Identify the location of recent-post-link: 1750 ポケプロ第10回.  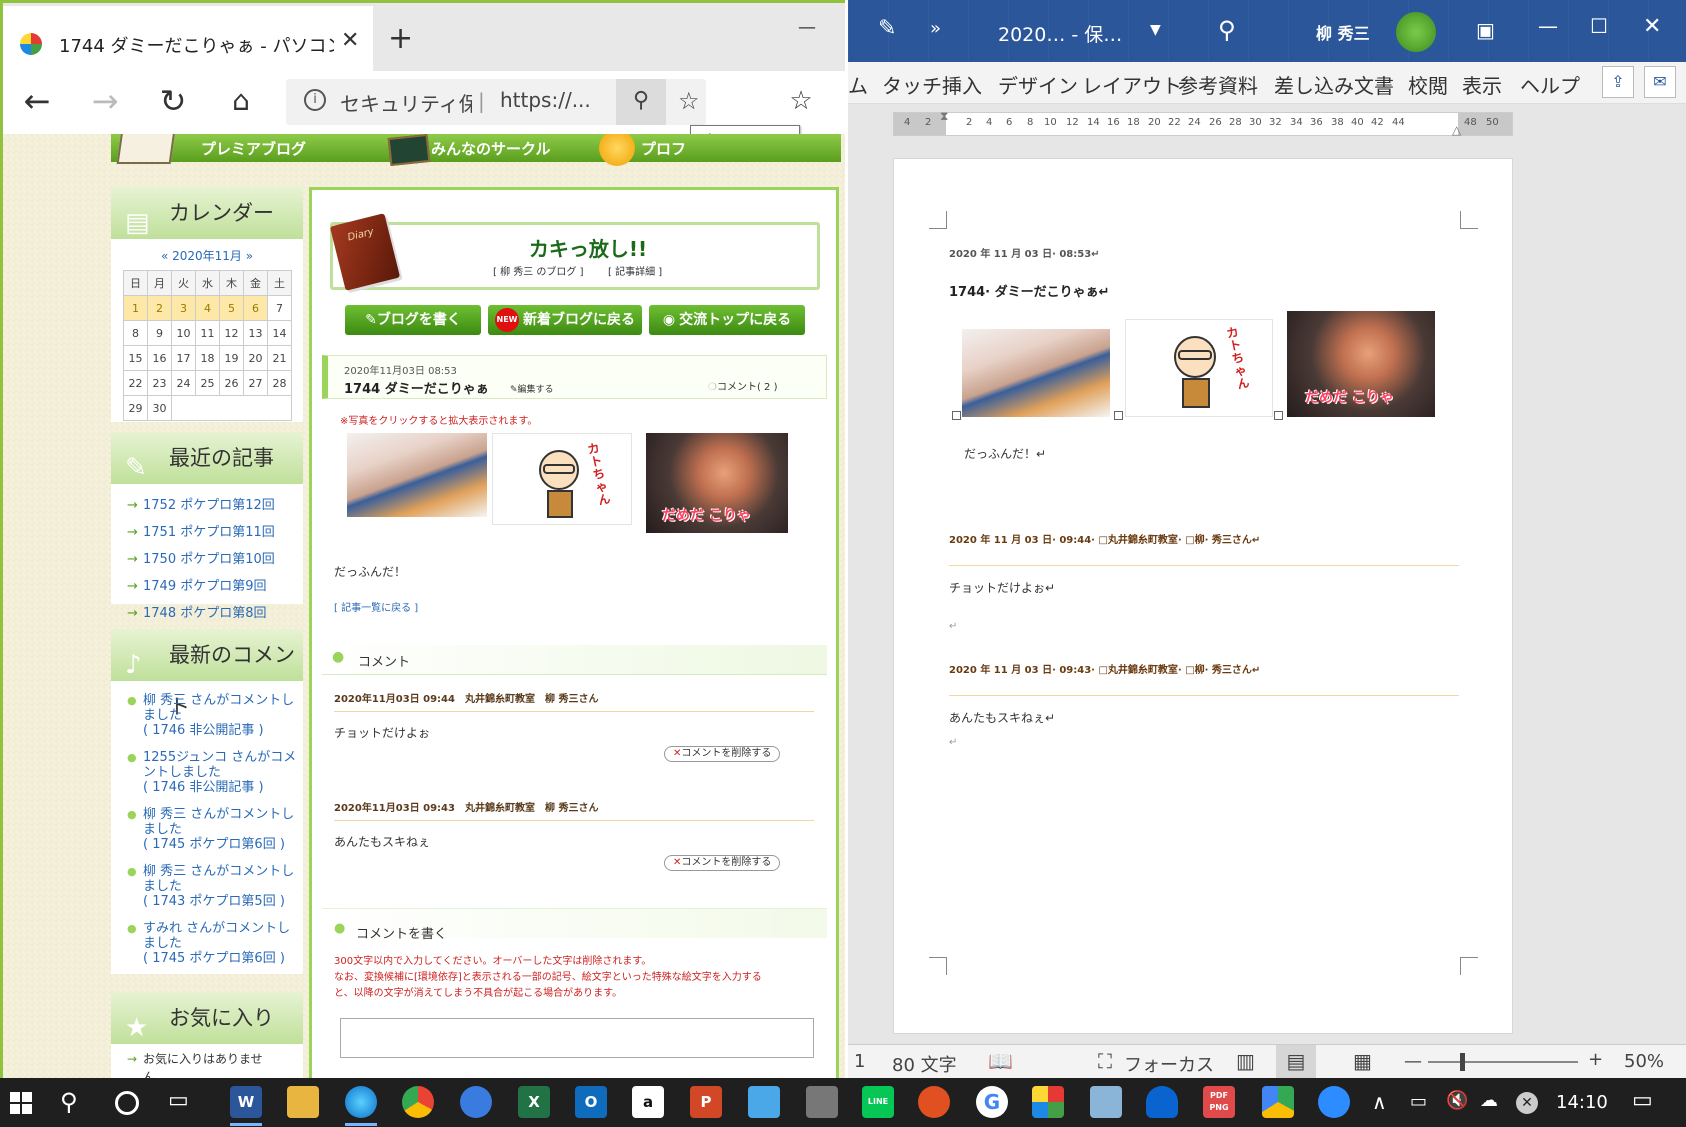
(215, 559).